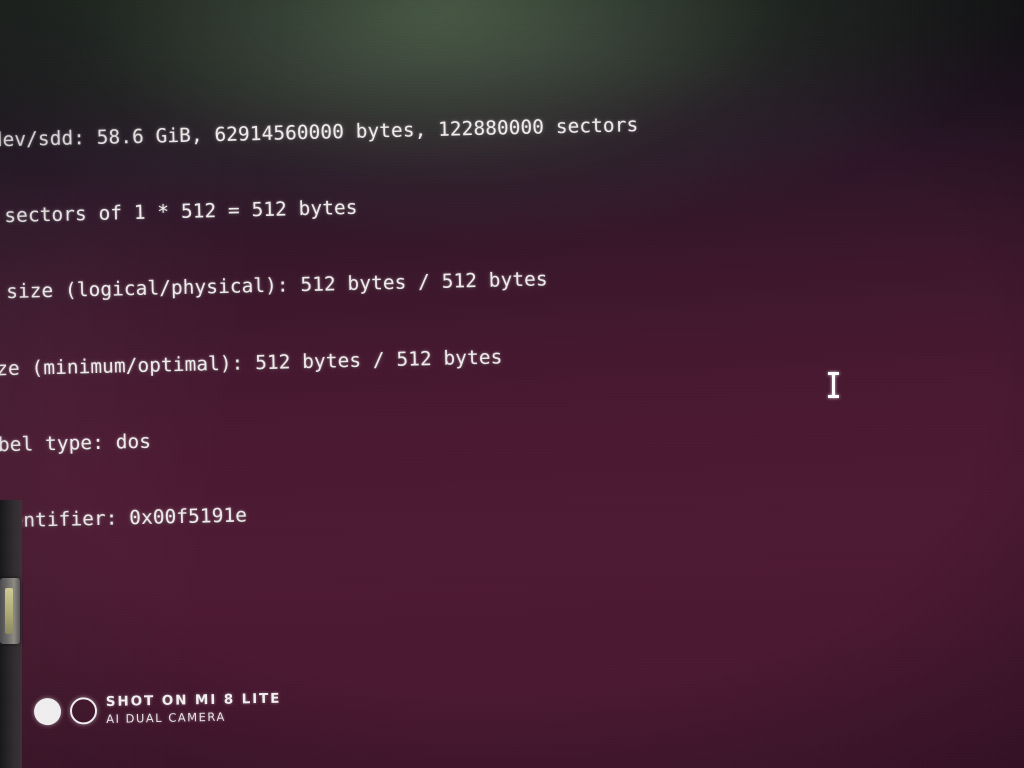 The width and height of the screenshot is (1024, 768). What do you see at coordinates (76, 443) in the screenshot?
I see `terminal-line: isklabel type: dos` at bounding box center [76, 443].